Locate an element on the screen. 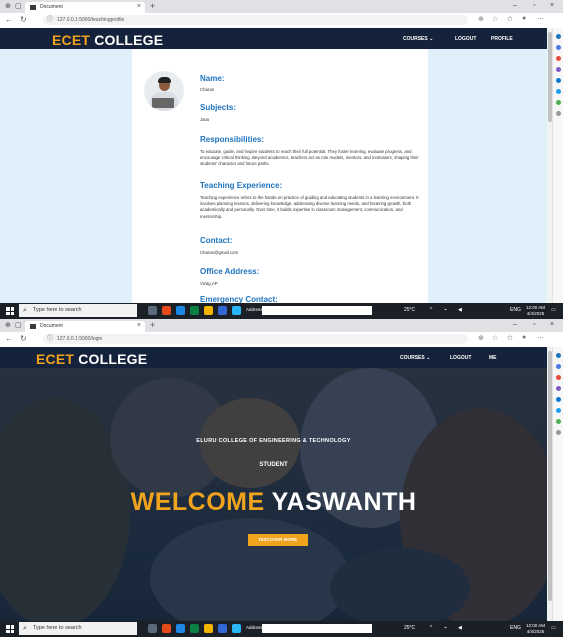  profile-section-subjects: Subjects: Java is located at coordinates (310, 113).